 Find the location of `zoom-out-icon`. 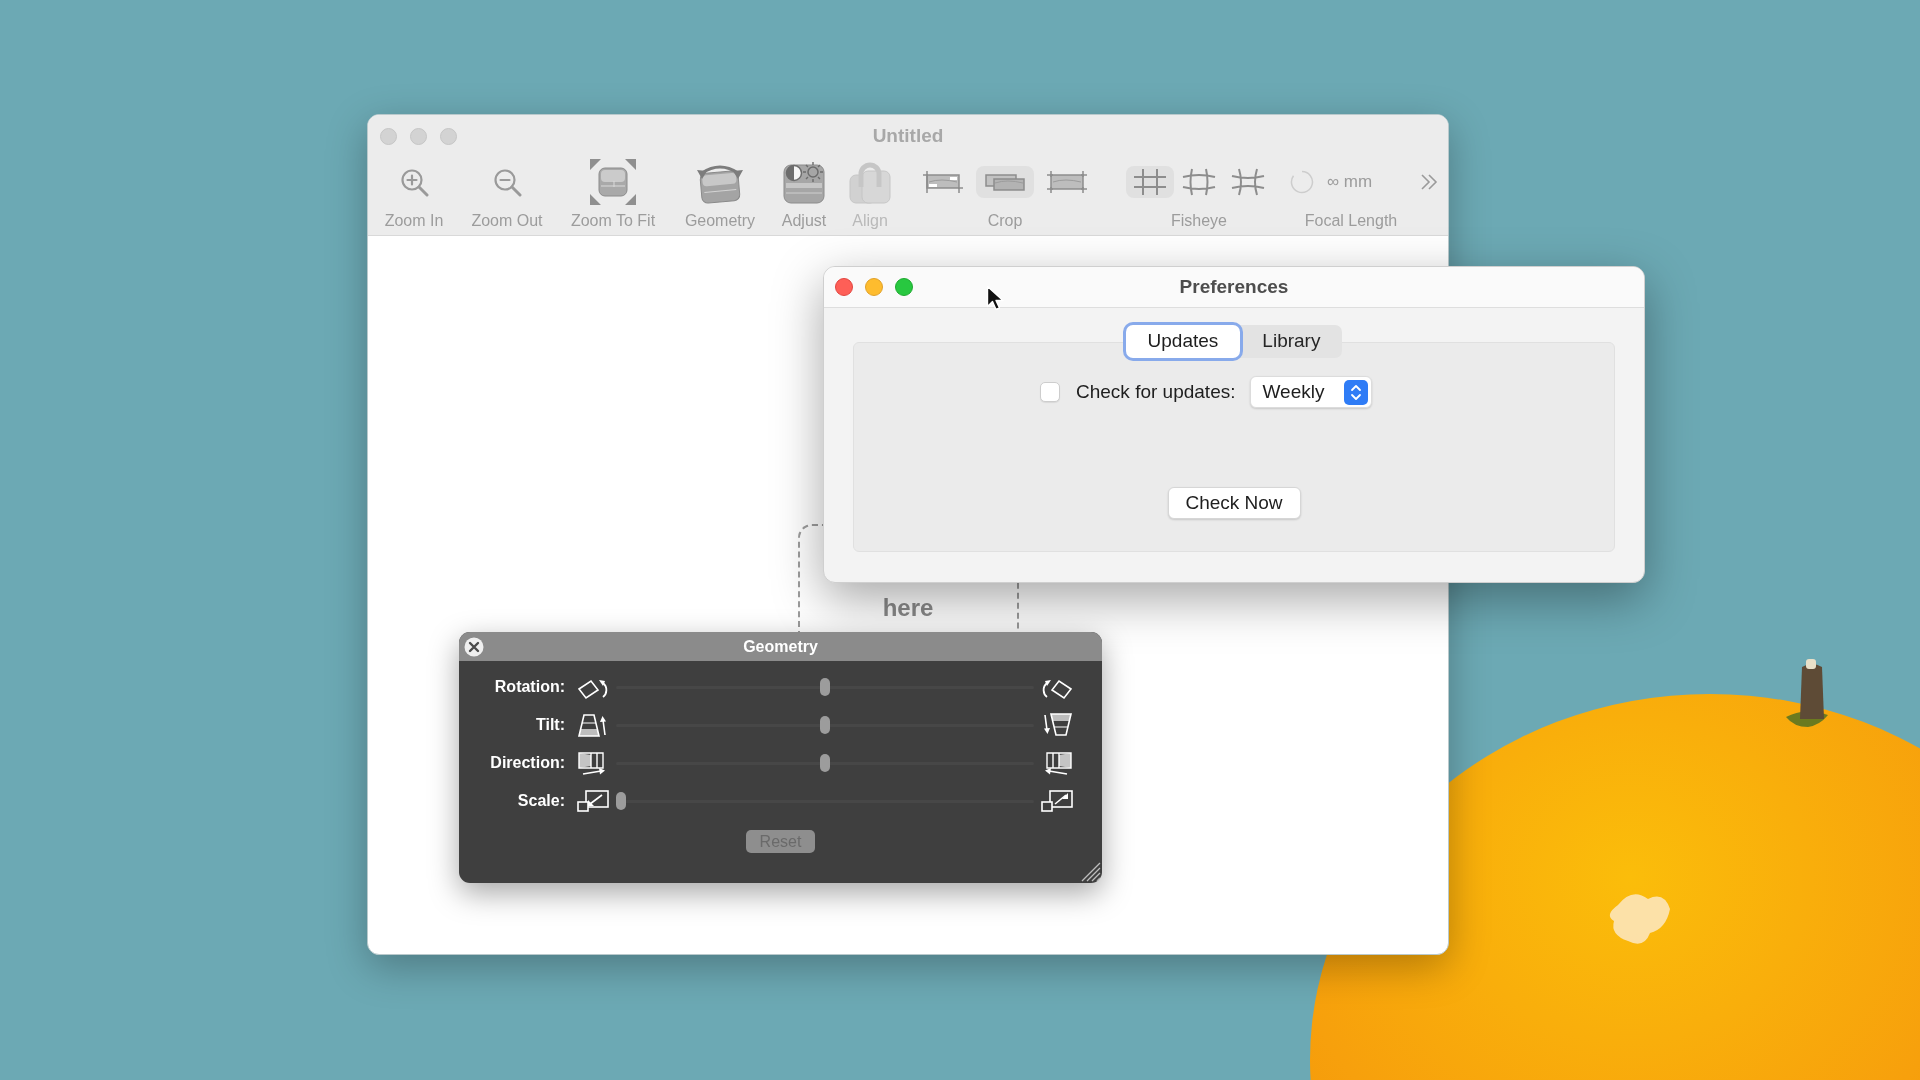

zoom-out-icon is located at coordinates (507, 182).